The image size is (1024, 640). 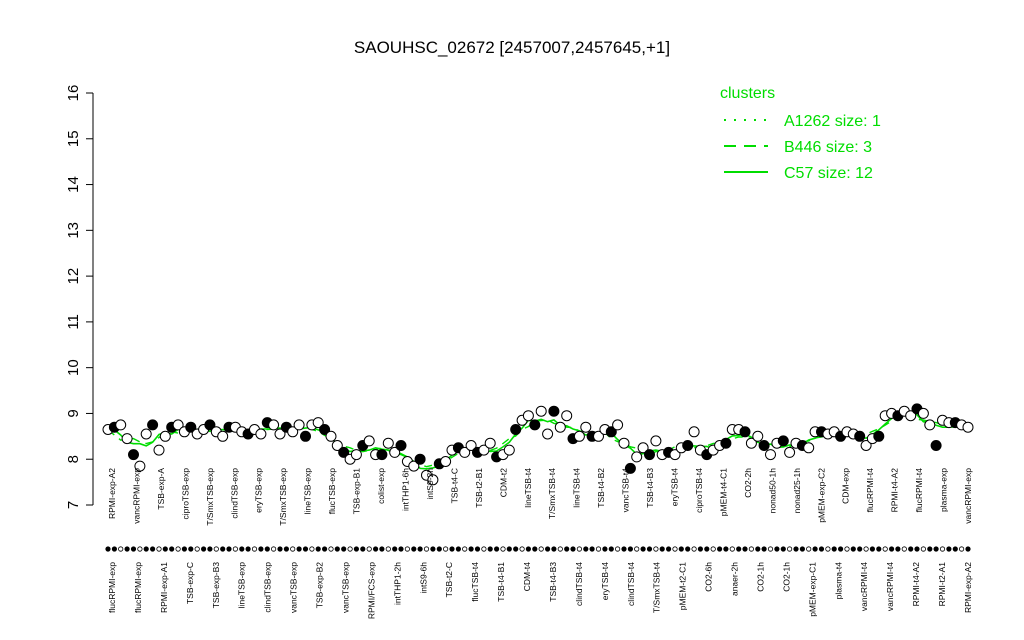 What do you see at coordinates (73, 505) in the screenshot?
I see `y-tick-label: 7` at bounding box center [73, 505].